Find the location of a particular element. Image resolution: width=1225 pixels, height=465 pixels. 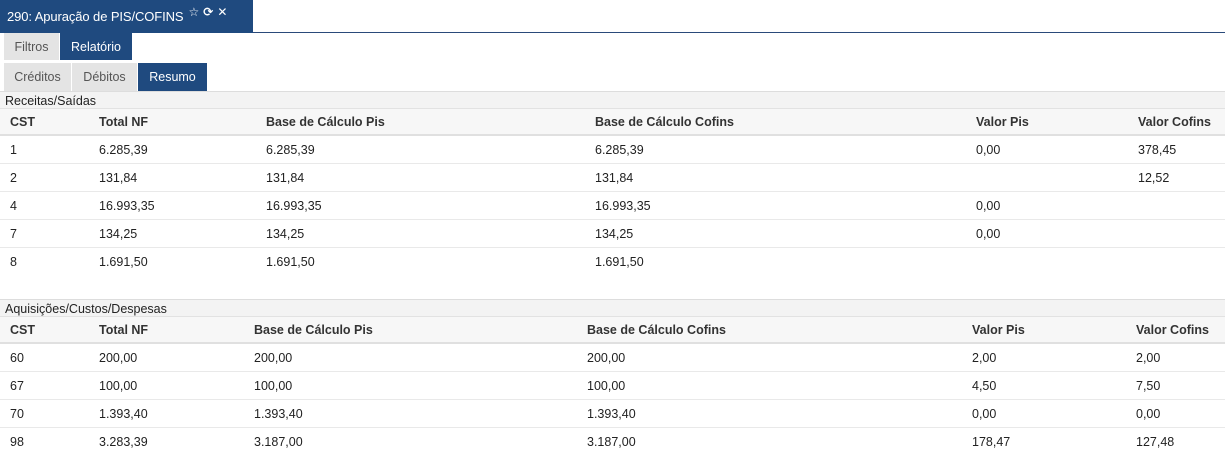

tab-creditos-label: Créditos is located at coordinates (37, 77).